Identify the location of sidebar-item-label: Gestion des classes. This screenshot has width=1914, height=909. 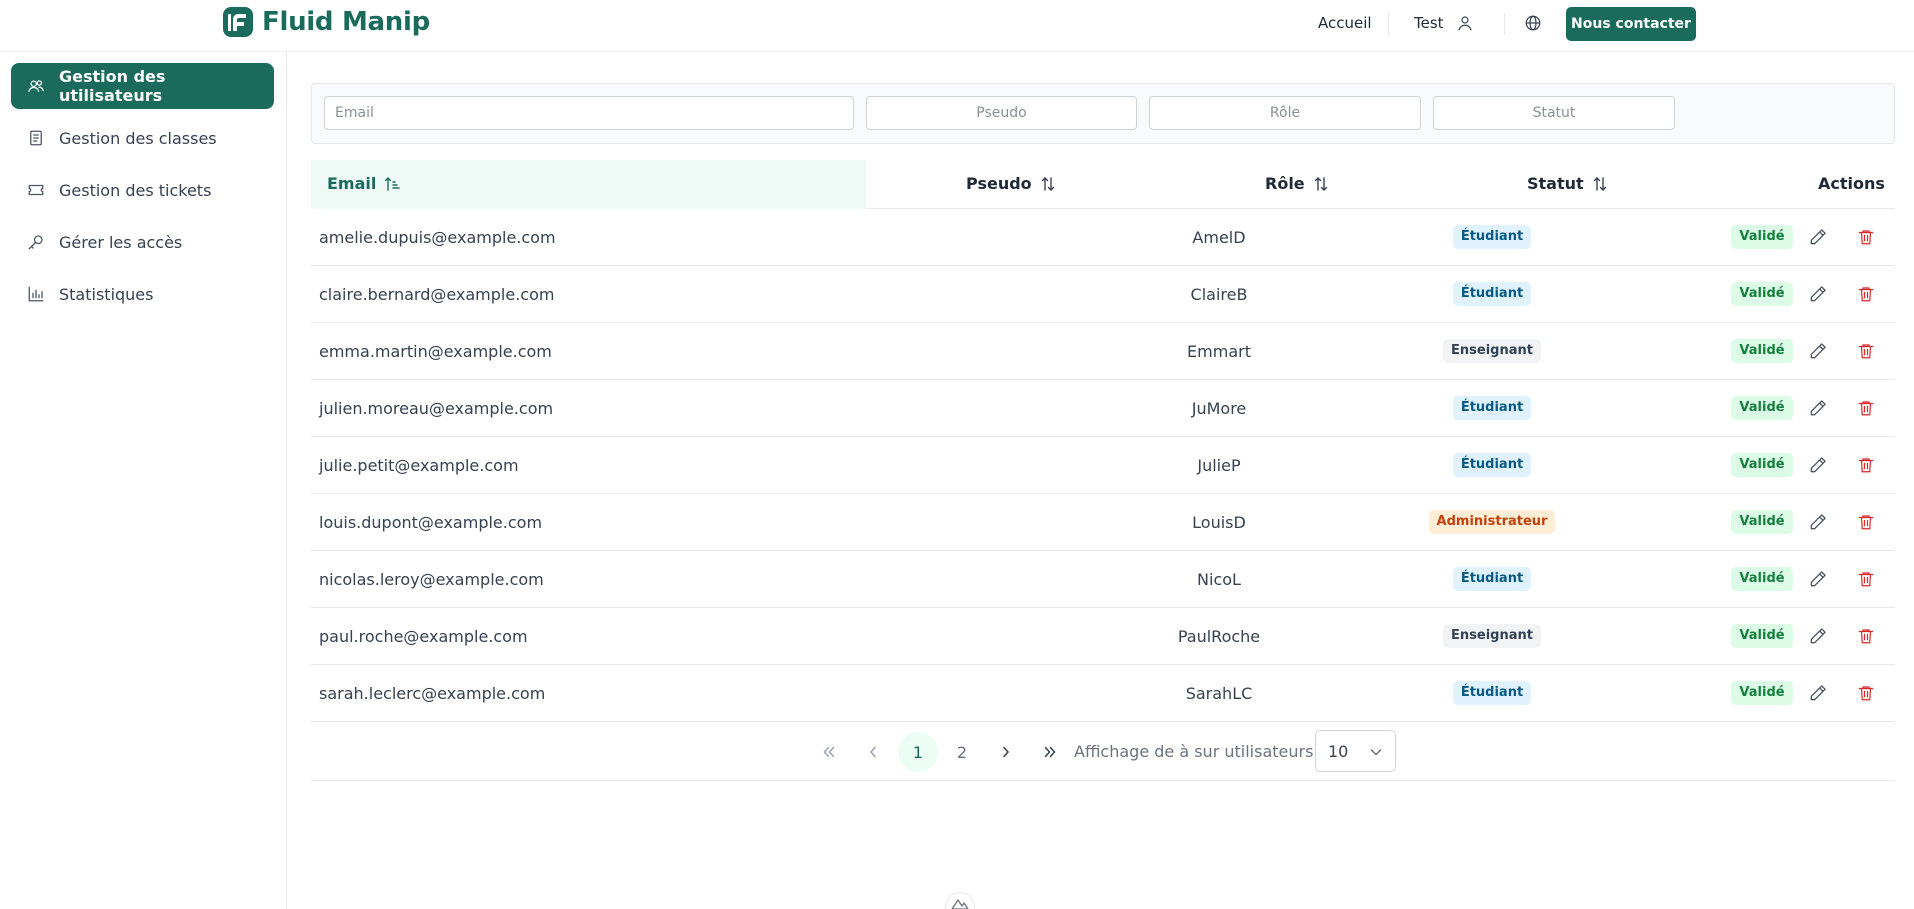
(138, 138).